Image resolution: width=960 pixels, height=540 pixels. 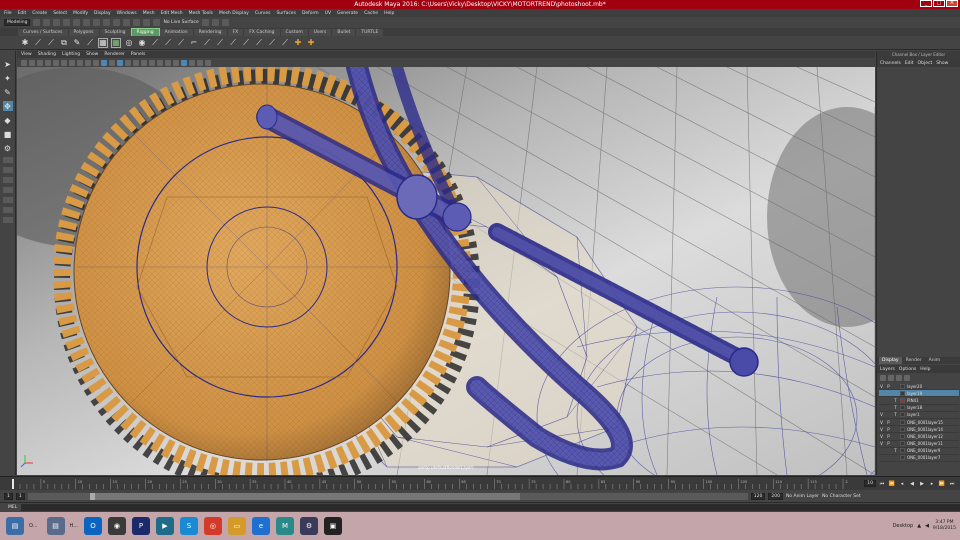 I want to click on grid-icon, so click(x=56, y=62).